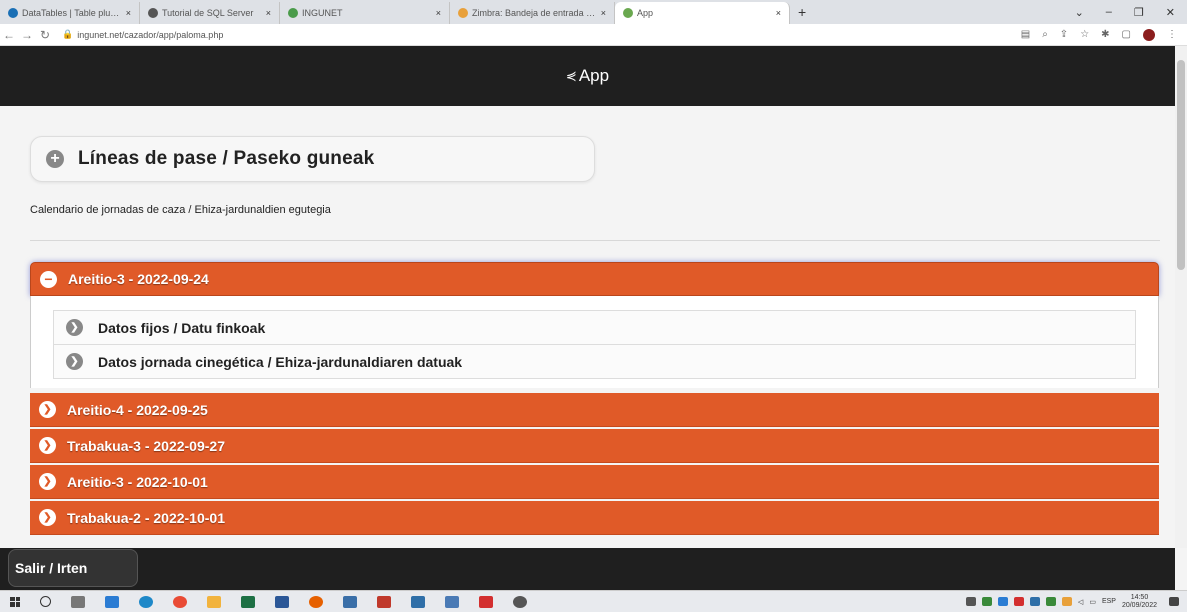 The width and height of the screenshot is (1187, 612). What do you see at coordinates (9, 35) in the screenshot?
I see `back-icon: ←` at bounding box center [9, 35].